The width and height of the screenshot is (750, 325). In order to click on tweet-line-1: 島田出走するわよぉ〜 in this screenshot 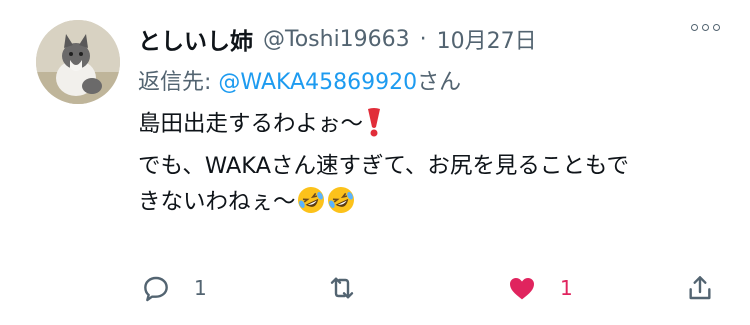, I will do `click(251, 124)`.